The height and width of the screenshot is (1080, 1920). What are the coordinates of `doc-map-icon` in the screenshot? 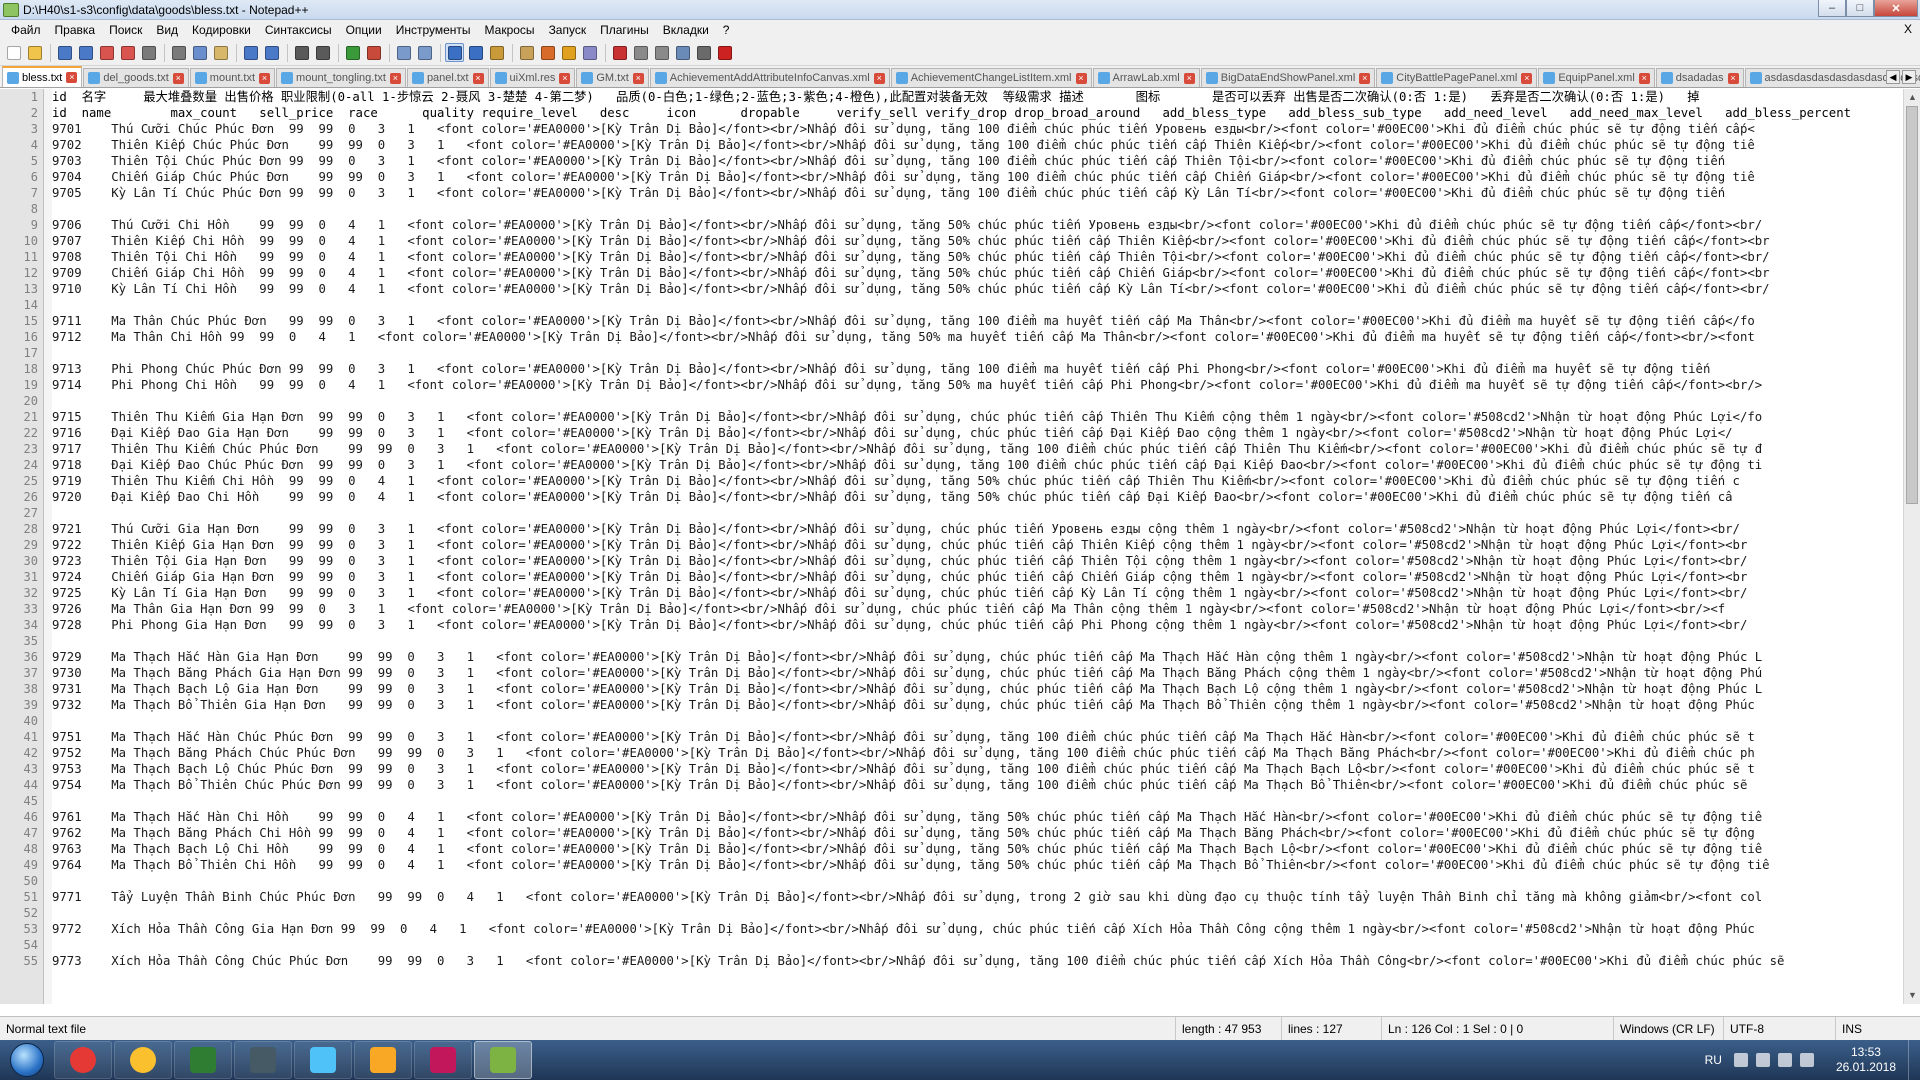 It's located at (526, 52).